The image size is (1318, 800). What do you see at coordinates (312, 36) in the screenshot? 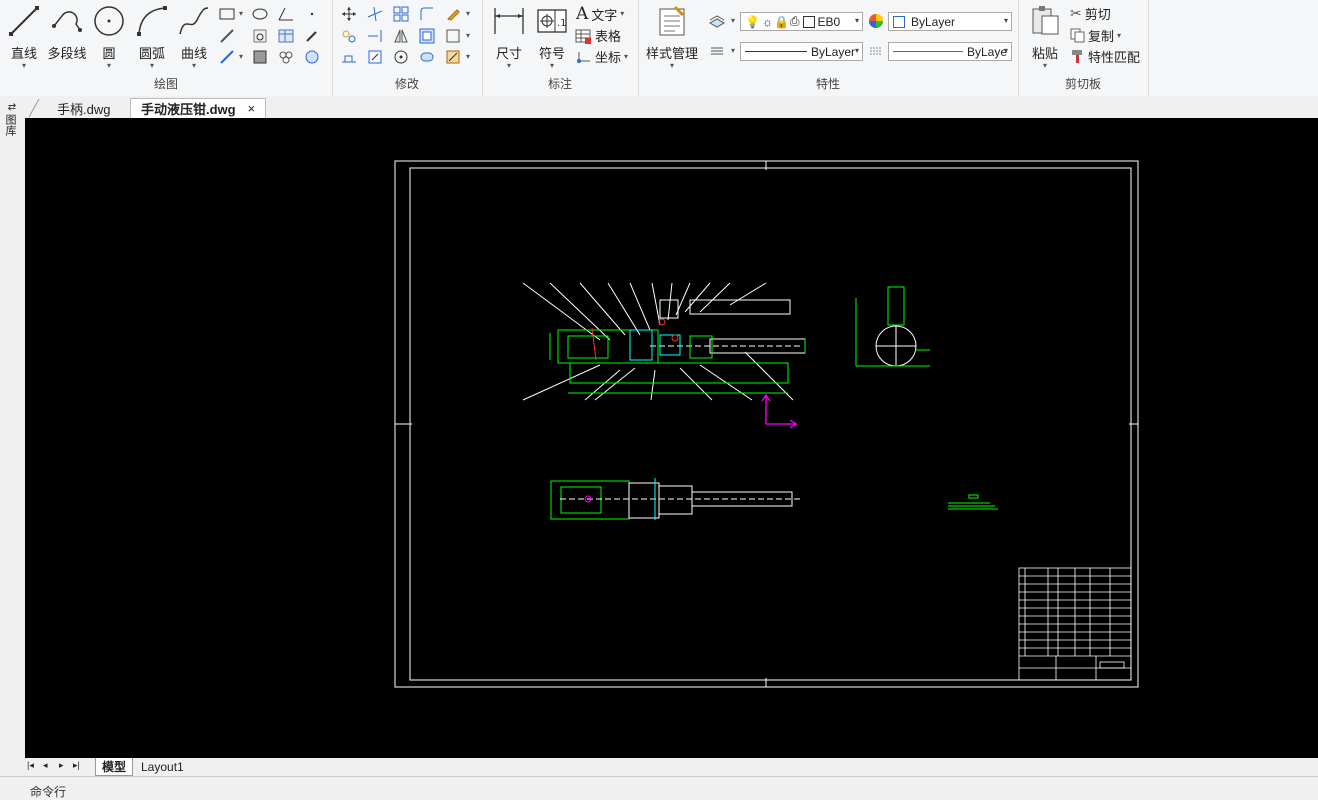
I see `pencil-icon` at bounding box center [312, 36].